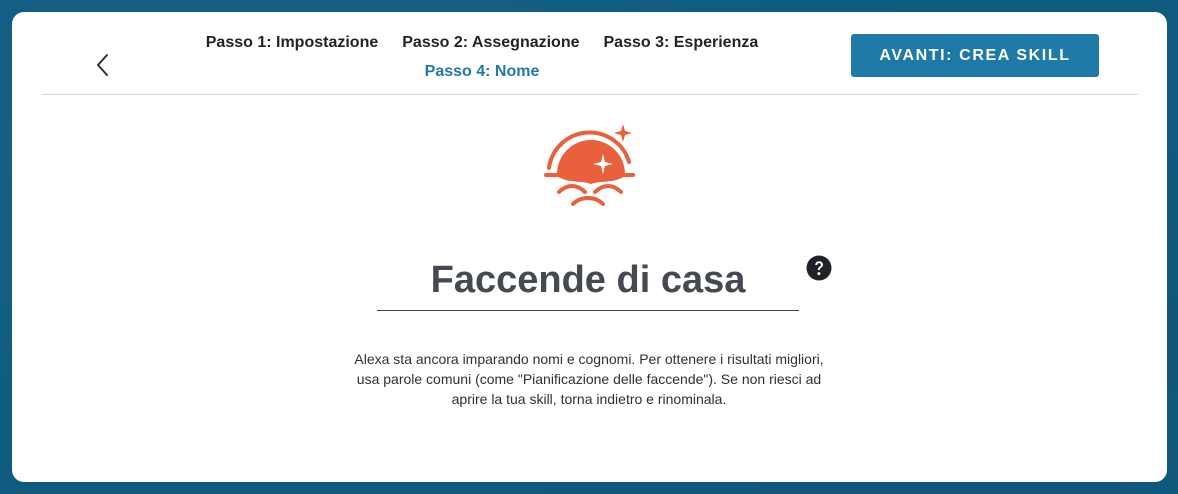 This screenshot has height=494, width=1178. I want to click on back-button, so click(102, 65).